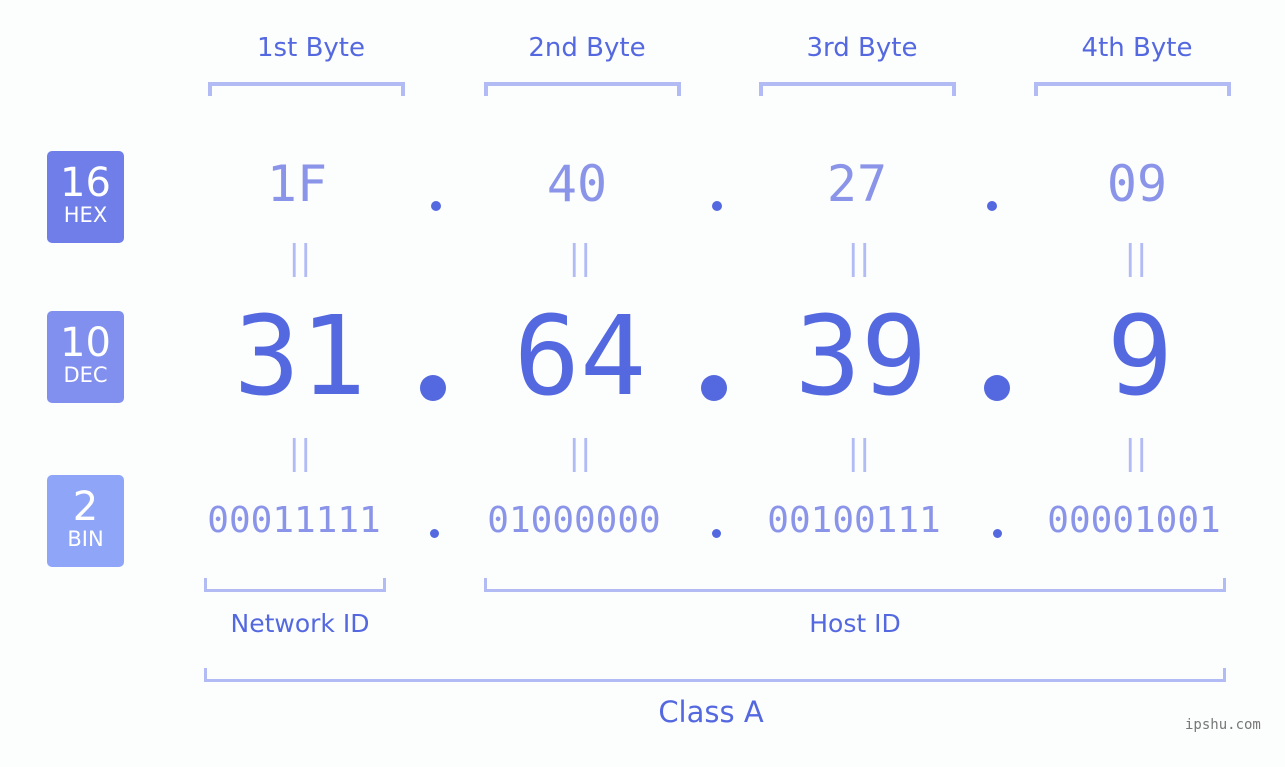  What do you see at coordinates (85, 183) in the screenshot?
I see `hex-base-number: 16` at bounding box center [85, 183].